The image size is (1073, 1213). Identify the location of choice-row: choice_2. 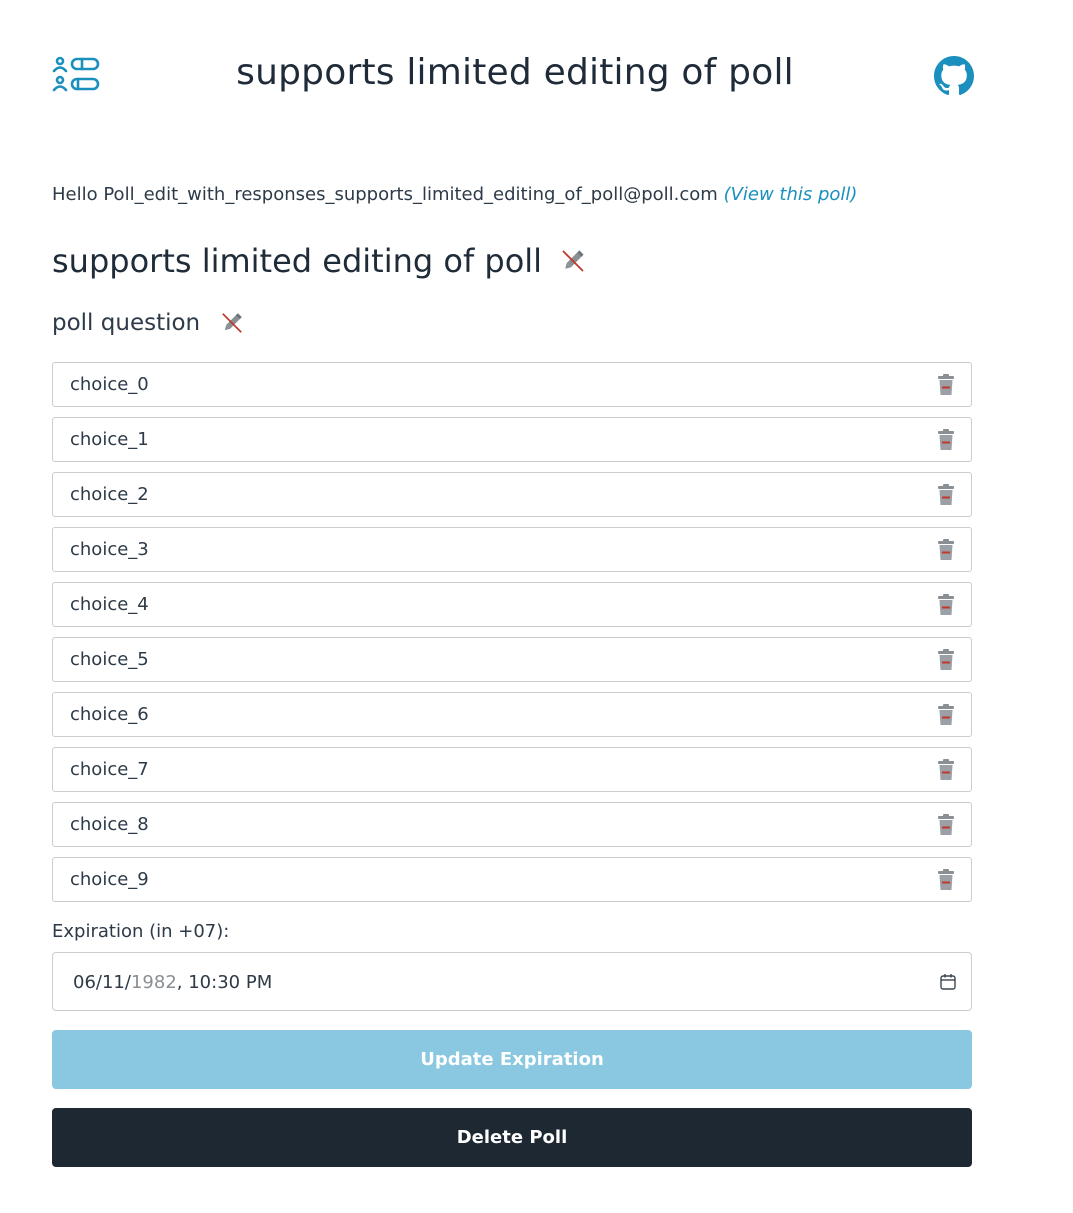
(512, 494).